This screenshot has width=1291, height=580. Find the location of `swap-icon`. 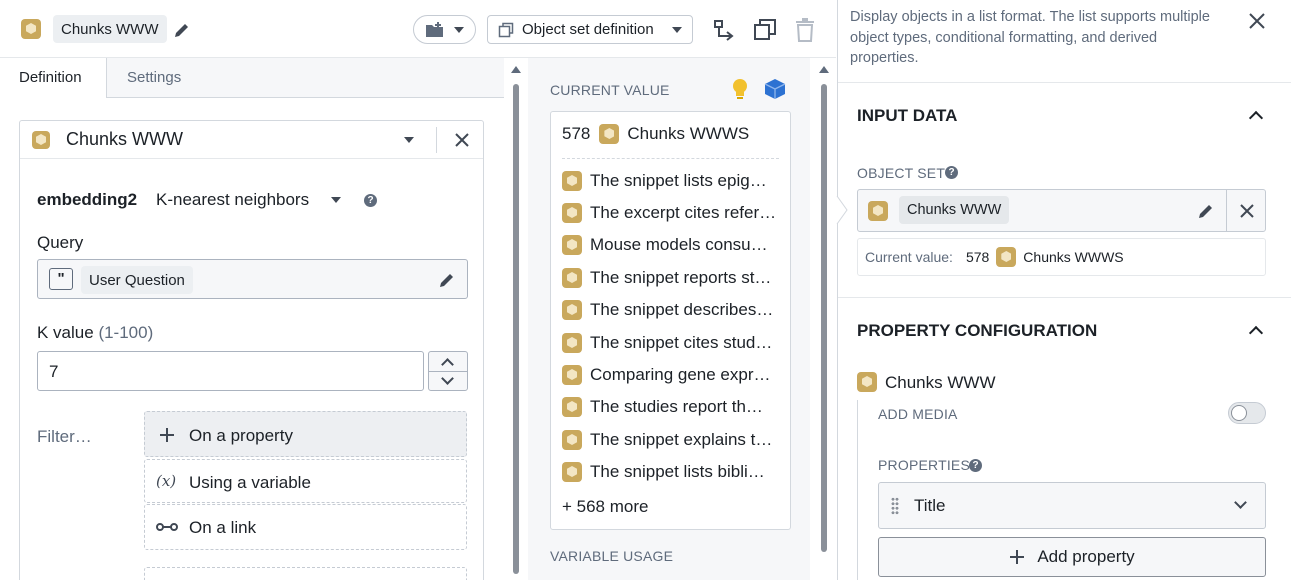

swap-icon is located at coordinates (724, 30).